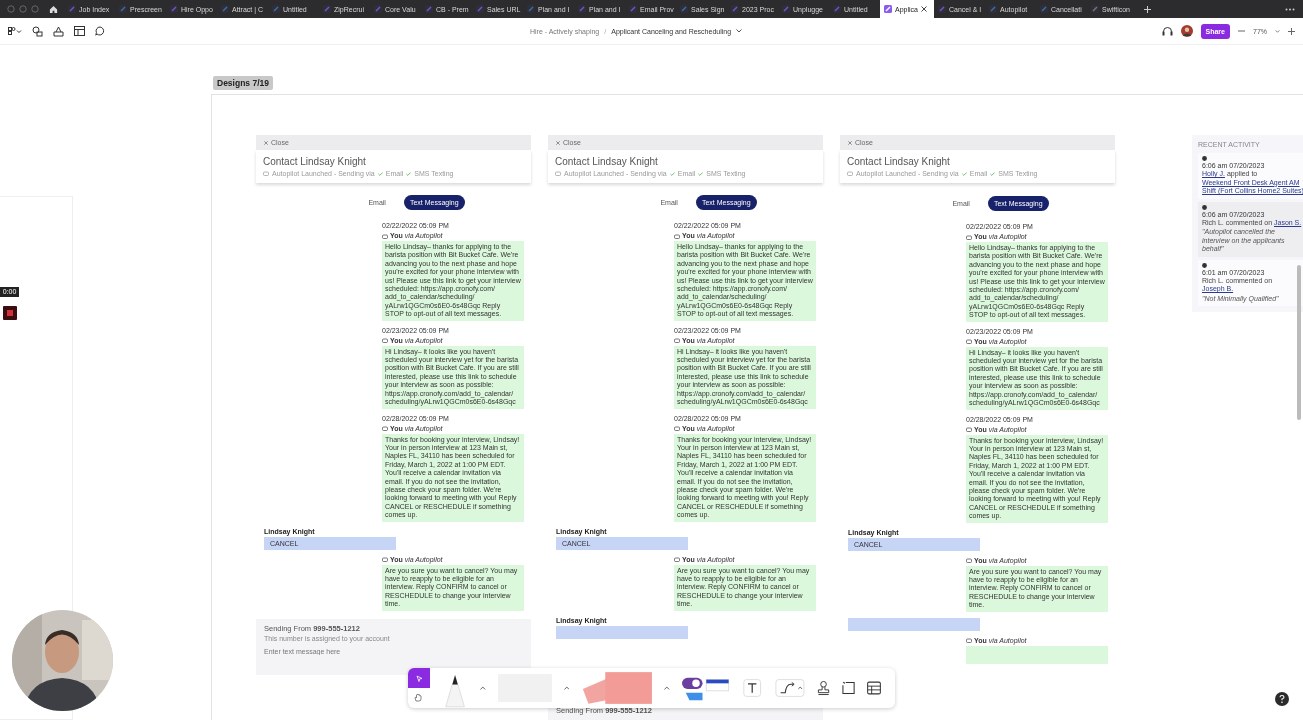 The image size is (1303, 720). I want to click on scrollbar, so click(1299, 342).